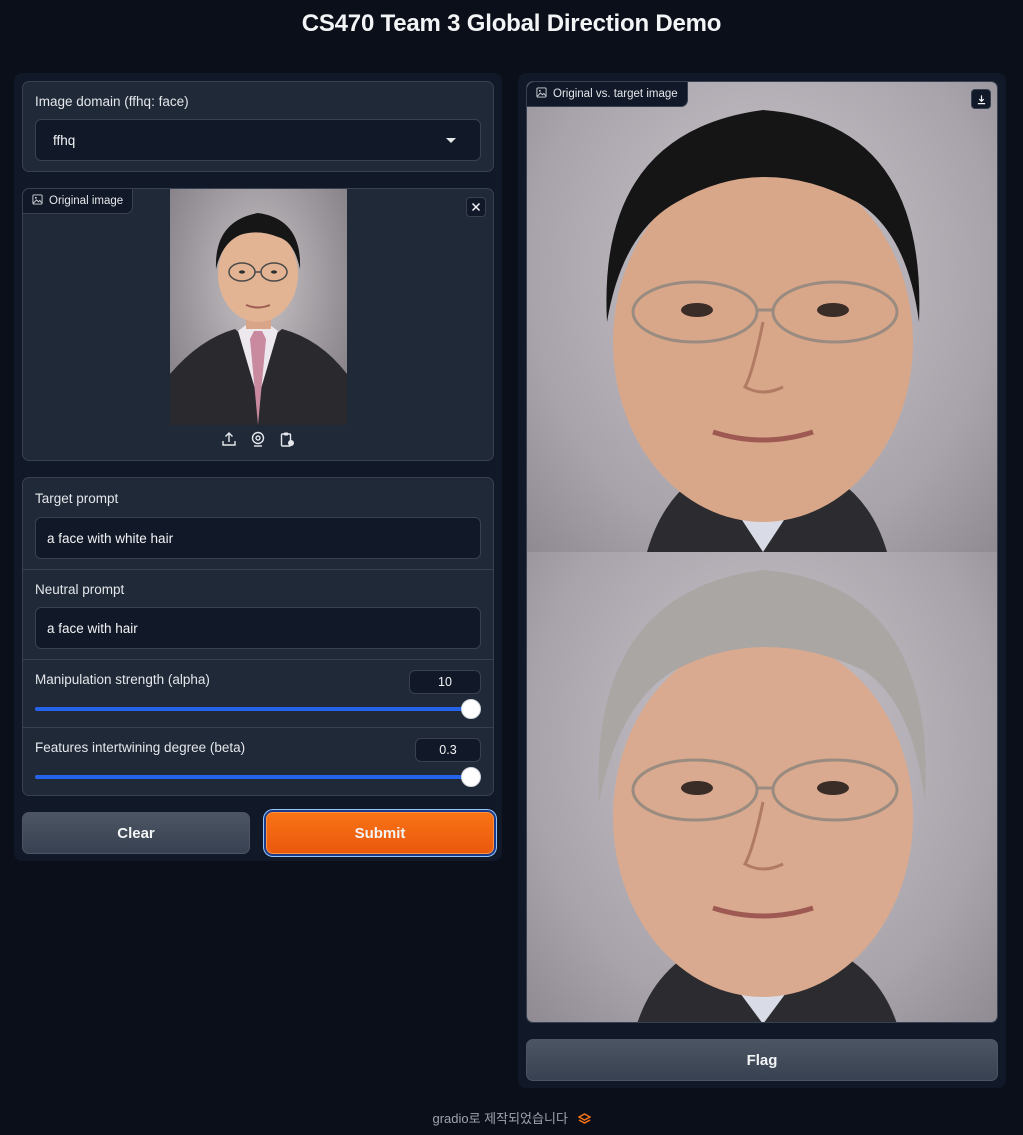 This screenshot has width=1023, height=1135. I want to click on alpha-label: Manipulation strength (alpha), so click(122, 679).